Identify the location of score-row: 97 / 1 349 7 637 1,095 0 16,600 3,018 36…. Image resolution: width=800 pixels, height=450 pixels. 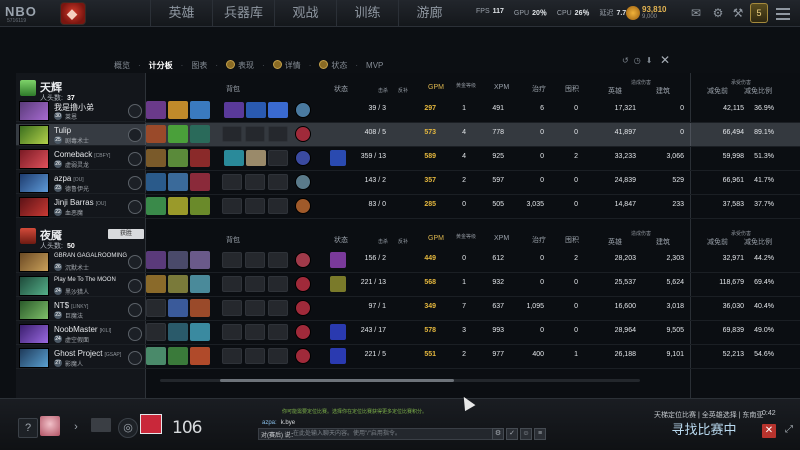
(473, 309).